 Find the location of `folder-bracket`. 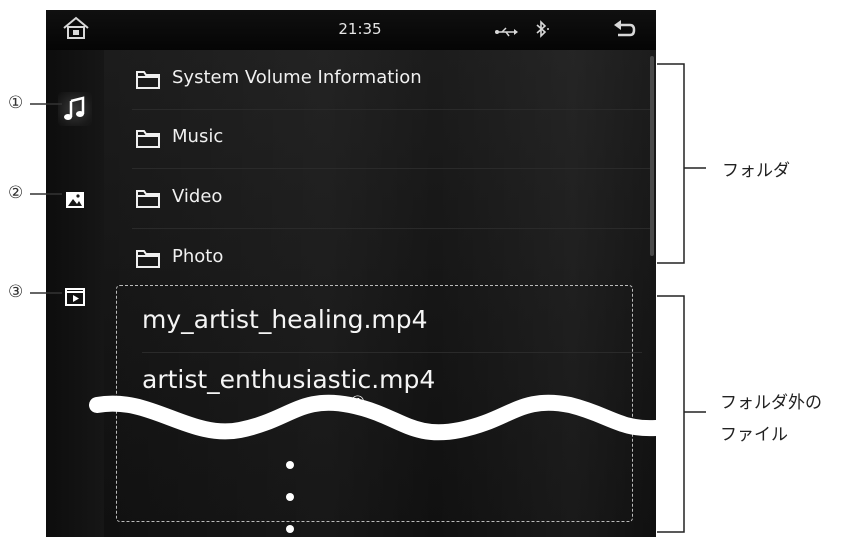

folder-bracket is located at coordinates (671, 163).